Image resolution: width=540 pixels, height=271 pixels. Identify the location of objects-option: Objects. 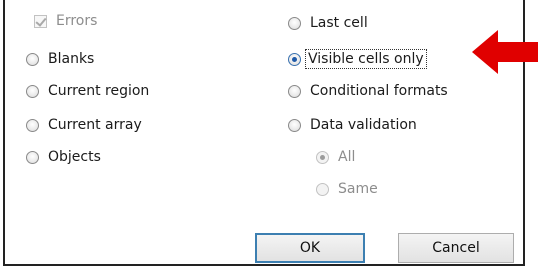
(63, 157).